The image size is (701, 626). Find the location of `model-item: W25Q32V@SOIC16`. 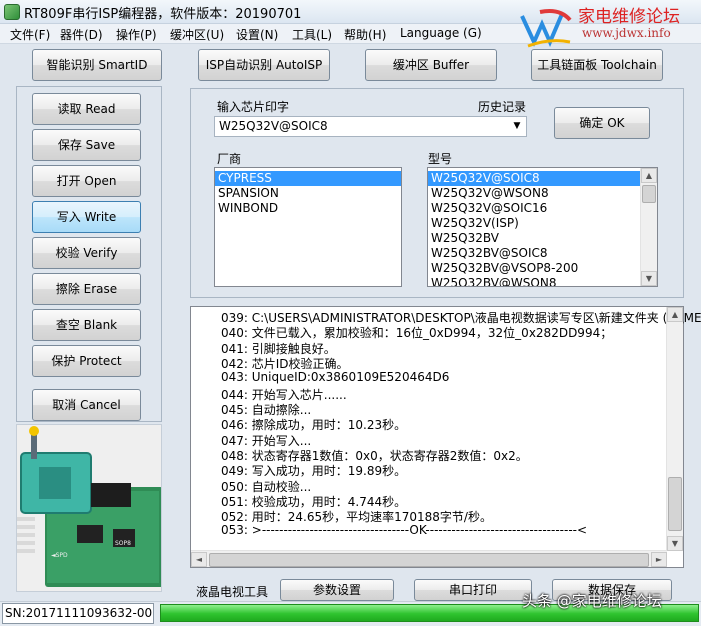

model-item: W25Q32V@SOIC16 is located at coordinates (542, 208).